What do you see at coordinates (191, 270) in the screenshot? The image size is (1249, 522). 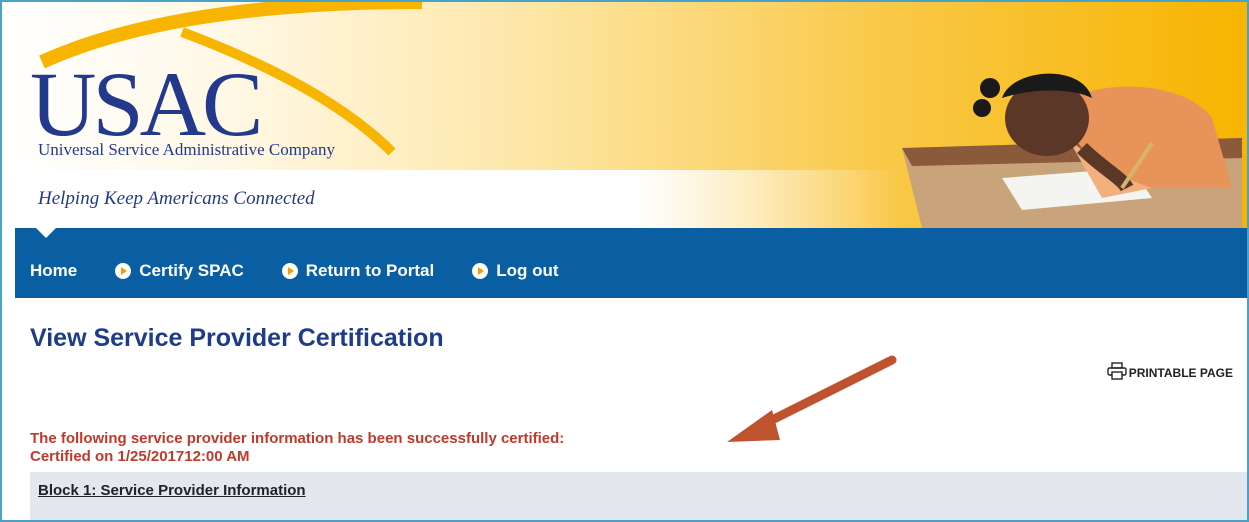 I see `nav-item-label: Certify SPAC` at bounding box center [191, 270].